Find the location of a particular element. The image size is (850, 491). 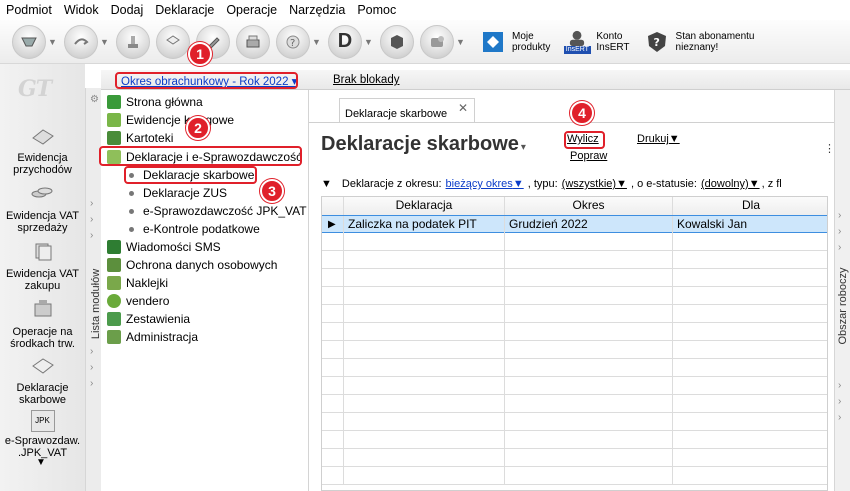

nav-e-sprawozdawczosc-jpk: JPK e-Sprawozdaw. .JPK_VAT is located at coordinates (42, 434).